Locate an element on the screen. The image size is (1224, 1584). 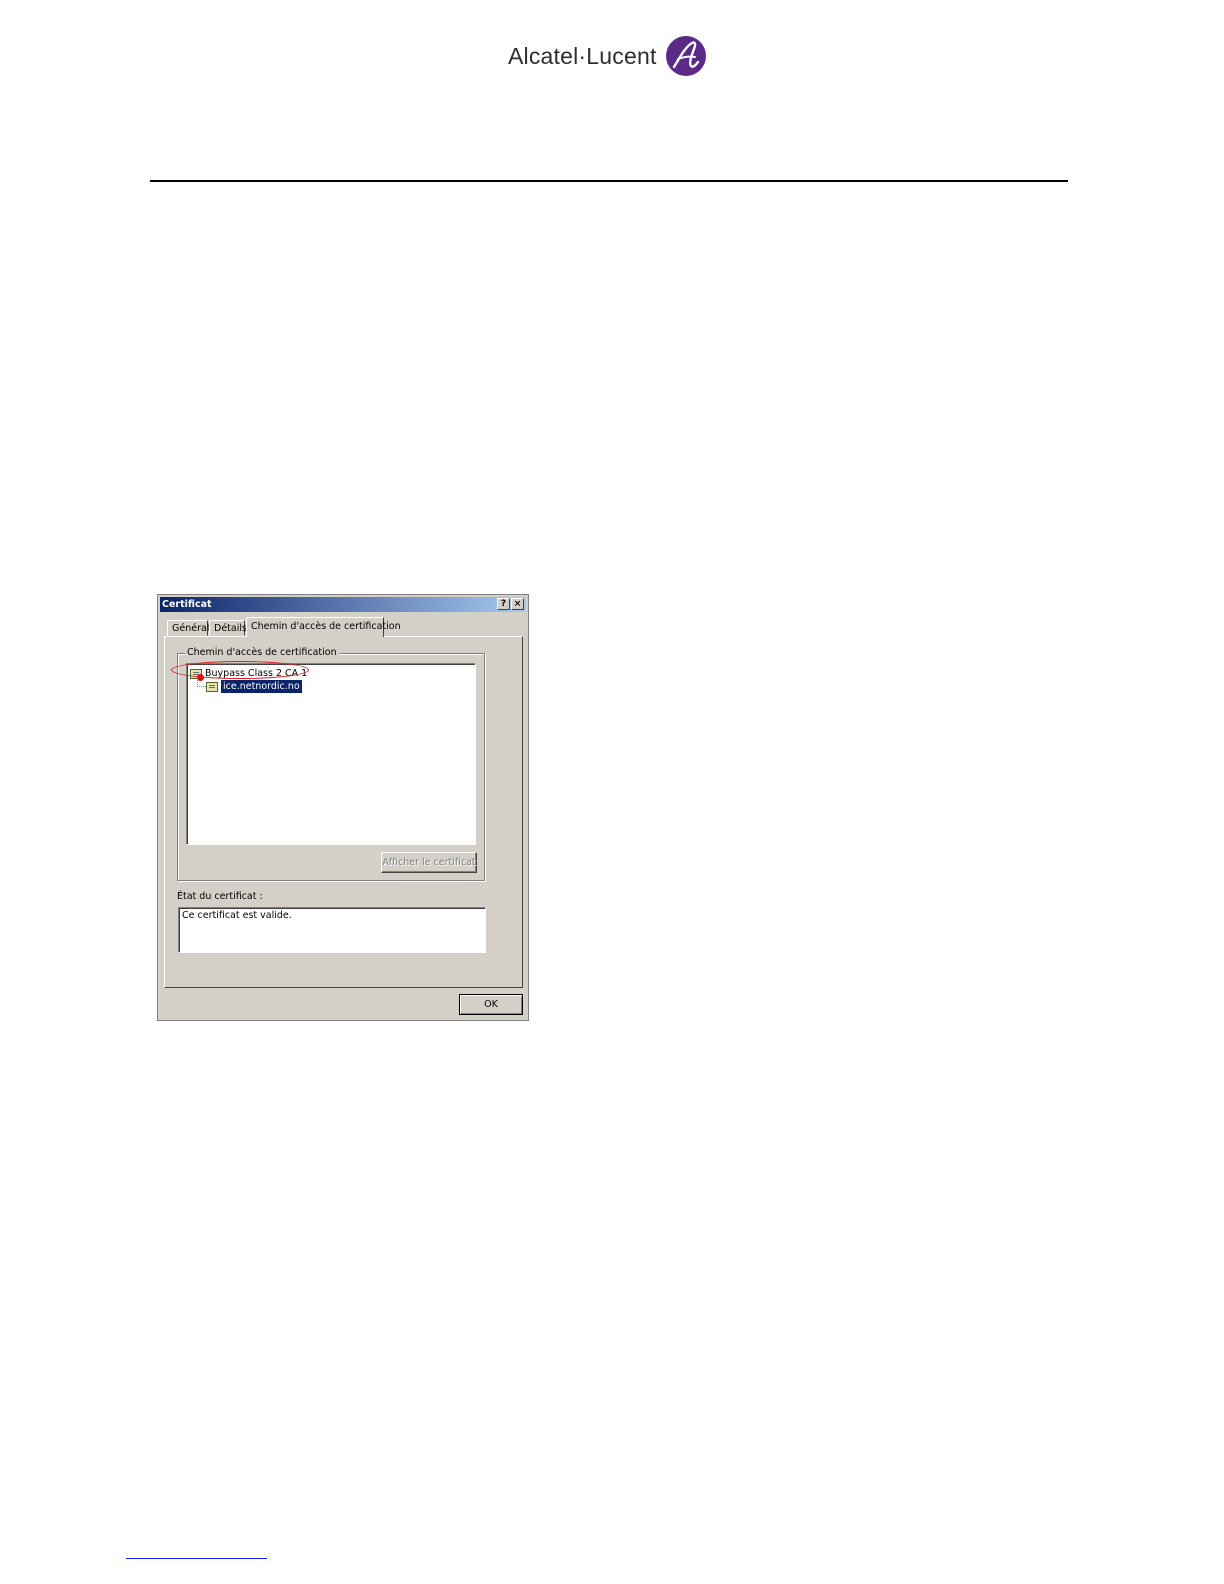
tab-details: Détails is located at coordinates (228, 628).